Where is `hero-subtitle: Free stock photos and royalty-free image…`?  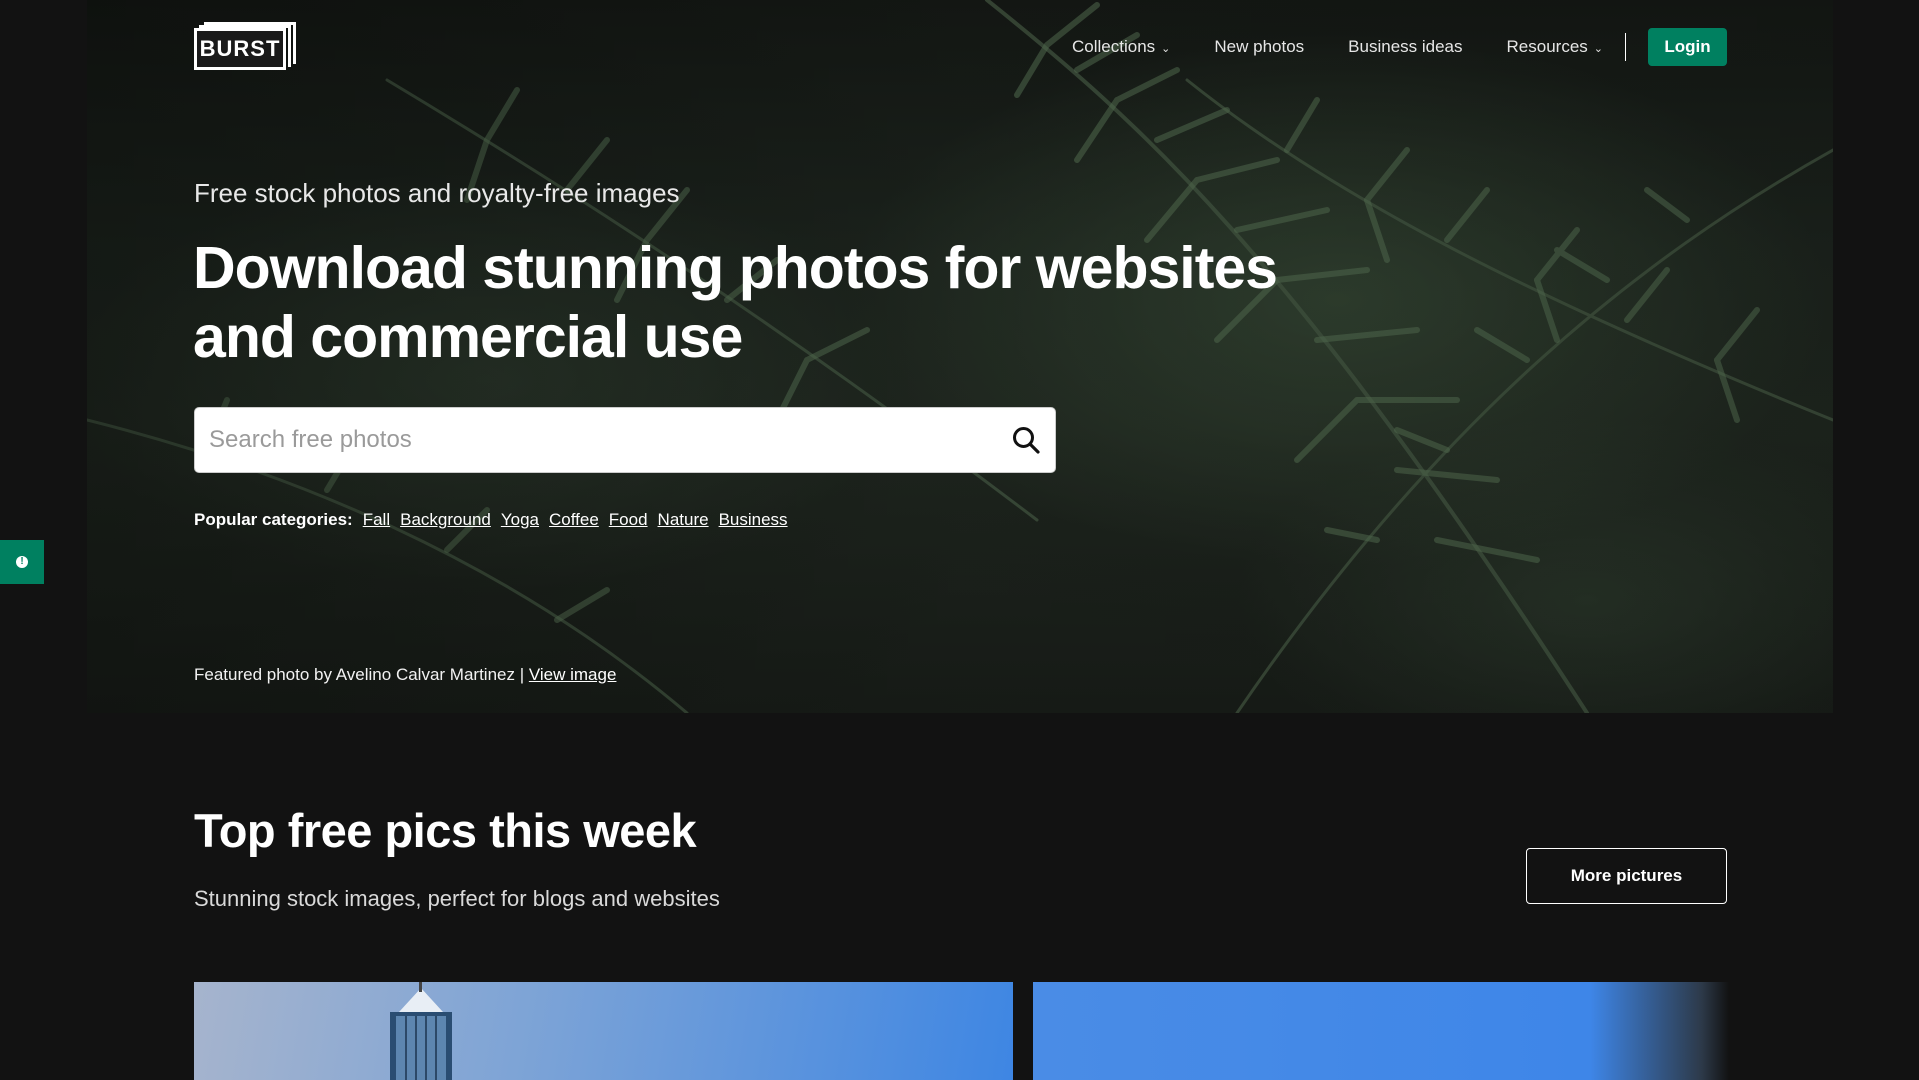 hero-subtitle: Free stock photos and royalty-free image… is located at coordinates (437, 193).